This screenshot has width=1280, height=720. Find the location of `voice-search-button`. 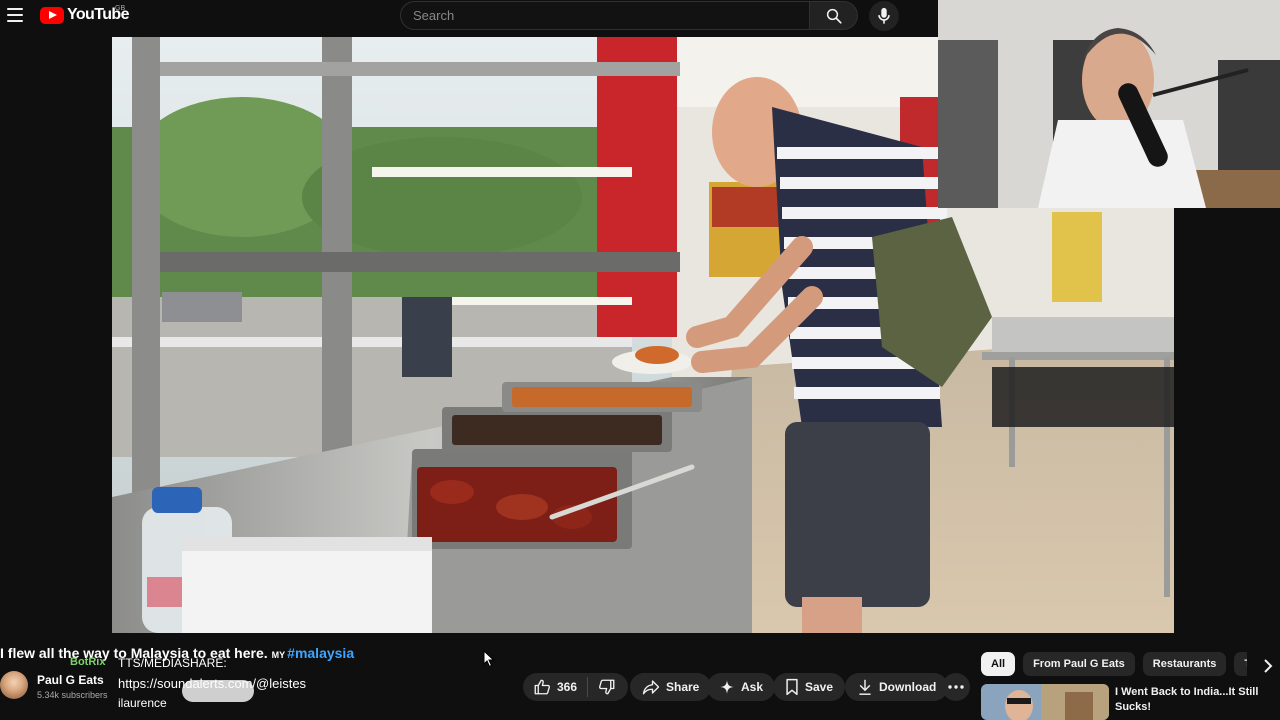

voice-search-button is located at coordinates (884, 16).